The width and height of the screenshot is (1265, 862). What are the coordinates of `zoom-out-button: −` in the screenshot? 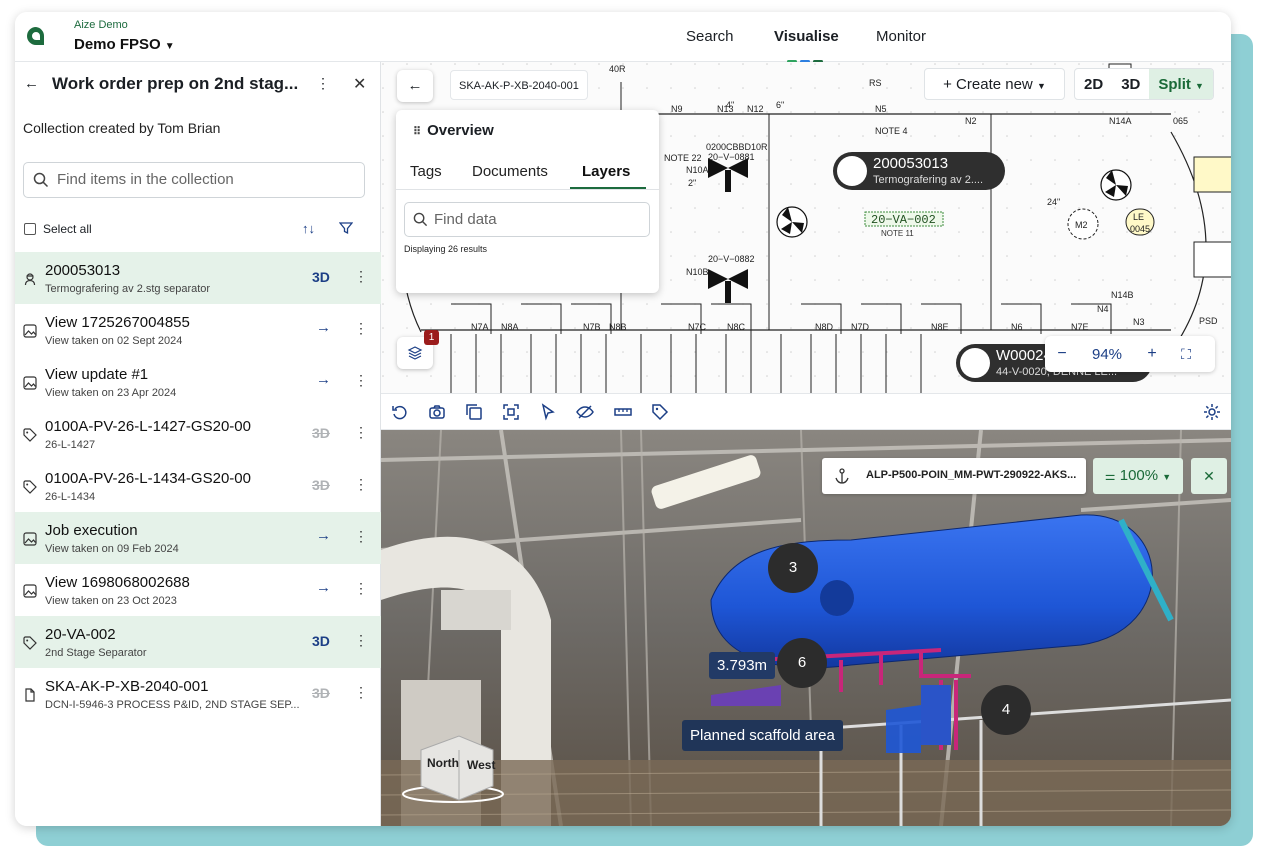 It's located at (1062, 354).